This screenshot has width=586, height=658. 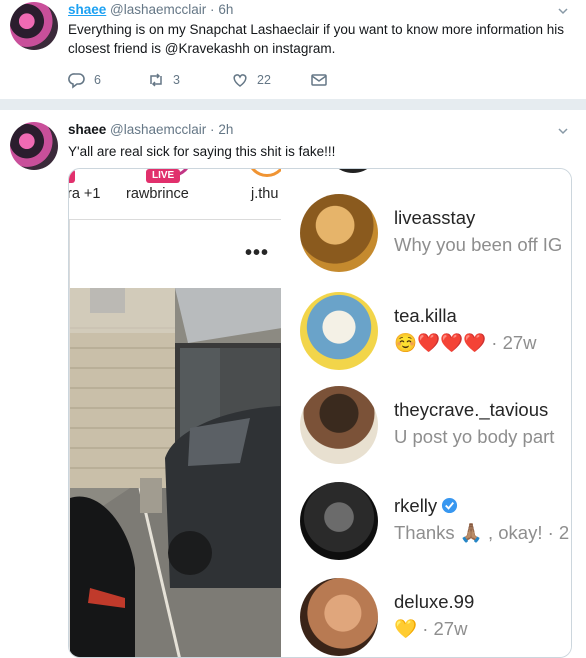 What do you see at coordinates (440, 342) in the screenshot?
I see `dm-emoji: ☺️❤️❤️❤️` at bounding box center [440, 342].